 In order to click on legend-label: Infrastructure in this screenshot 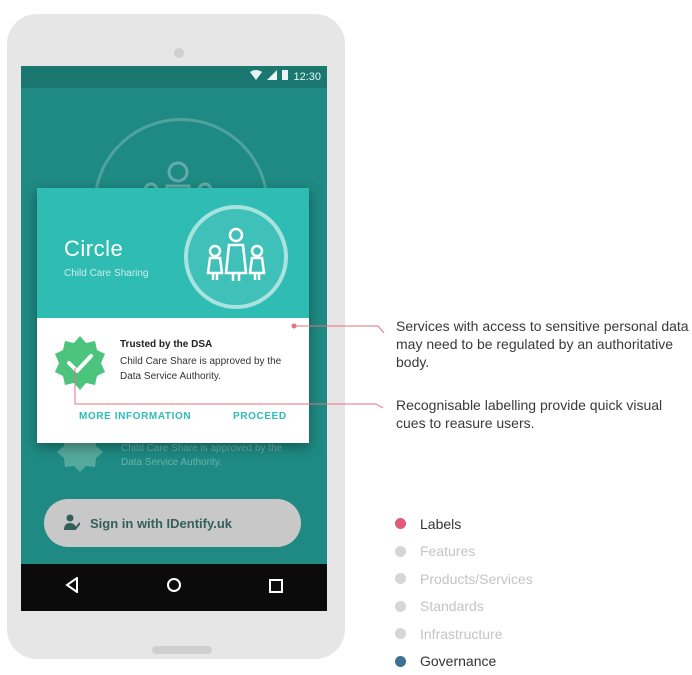, I will do `click(461, 634)`.